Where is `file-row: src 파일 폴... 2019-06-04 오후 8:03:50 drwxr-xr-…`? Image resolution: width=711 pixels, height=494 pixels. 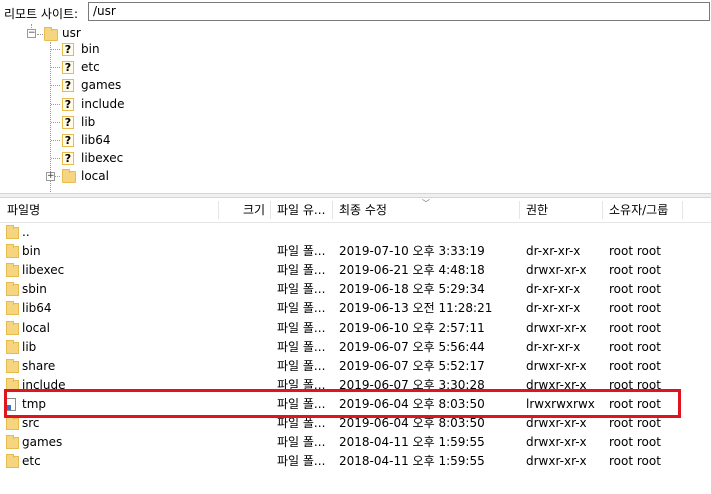 file-row: src 파일 폴... 2019-06-04 오후 8:03:50 drwxr-xr-… is located at coordinates (355, 423).